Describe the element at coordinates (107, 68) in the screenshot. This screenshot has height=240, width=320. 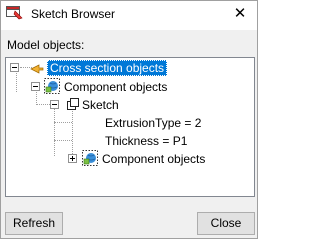
I see `tree-node-label: Cross section objects` at that location.